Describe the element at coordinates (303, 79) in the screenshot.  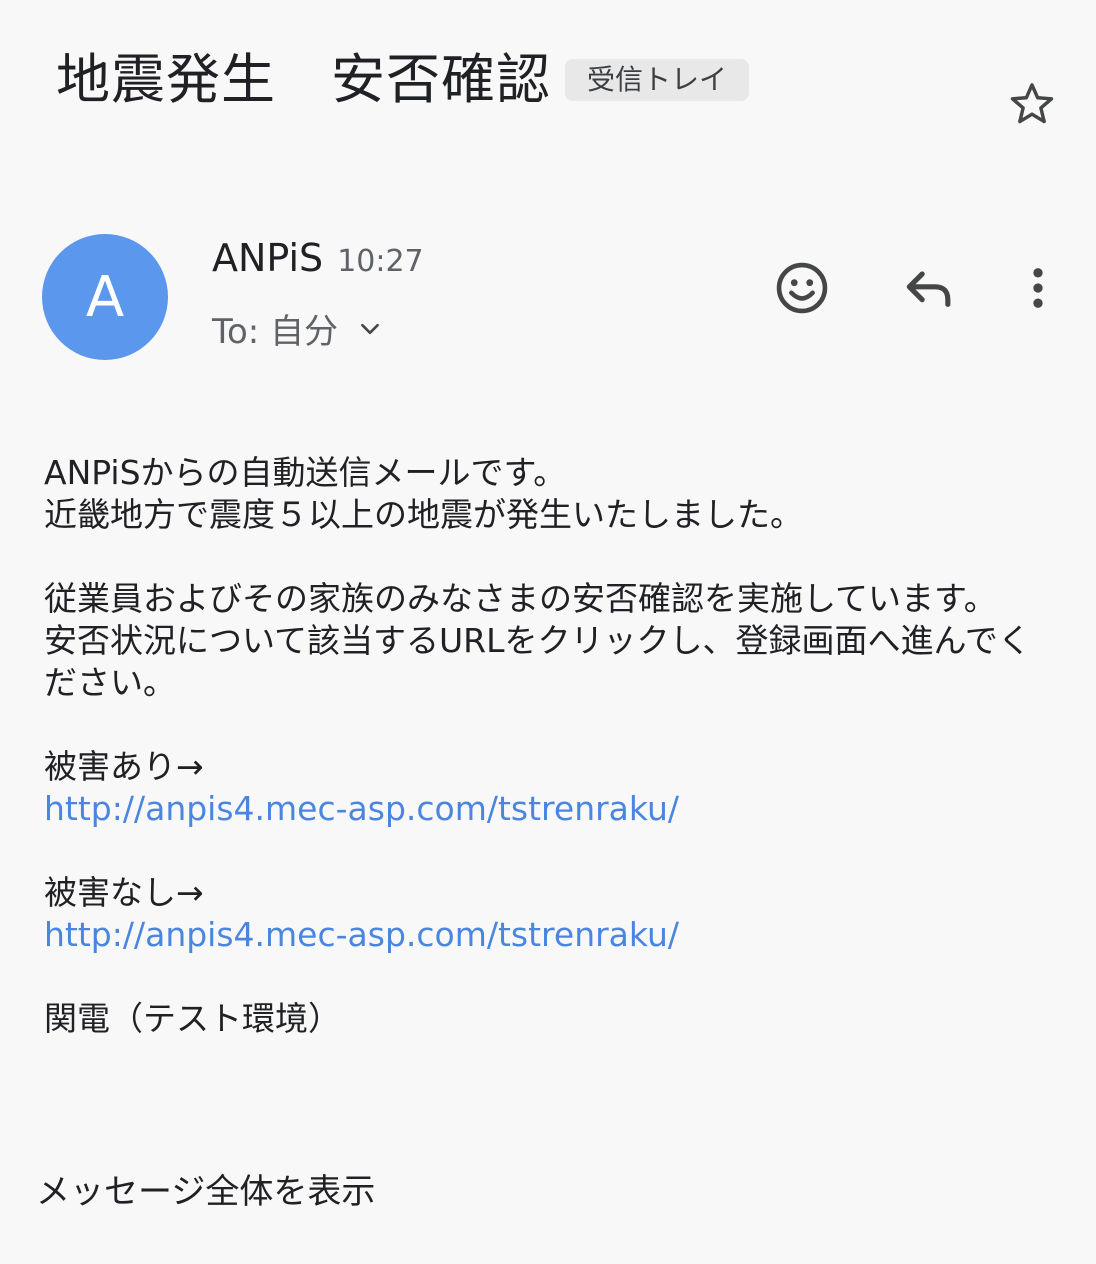
I see `email-subject: 地震発生 安否確認` at that location.